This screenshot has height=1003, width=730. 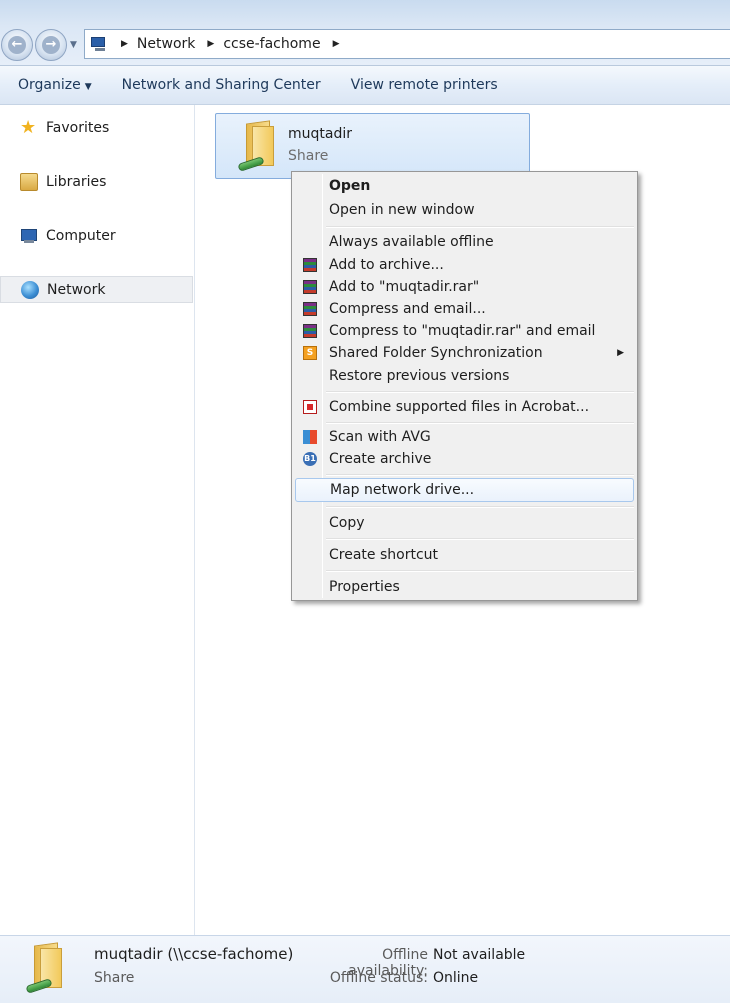 I want to click on network-icon, so click(x=30, y=289).